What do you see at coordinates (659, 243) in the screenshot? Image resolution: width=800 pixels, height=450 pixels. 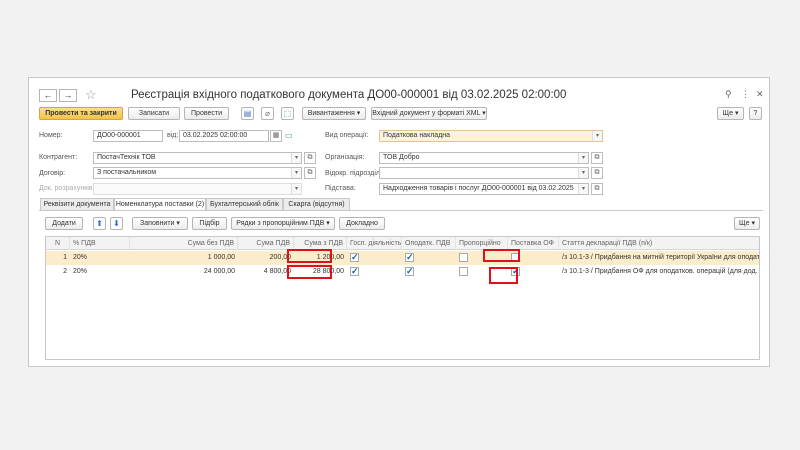 I see `column-header-declaration: Стаття декларації ПДВ (п/к)` at bounding box center [659, 243].